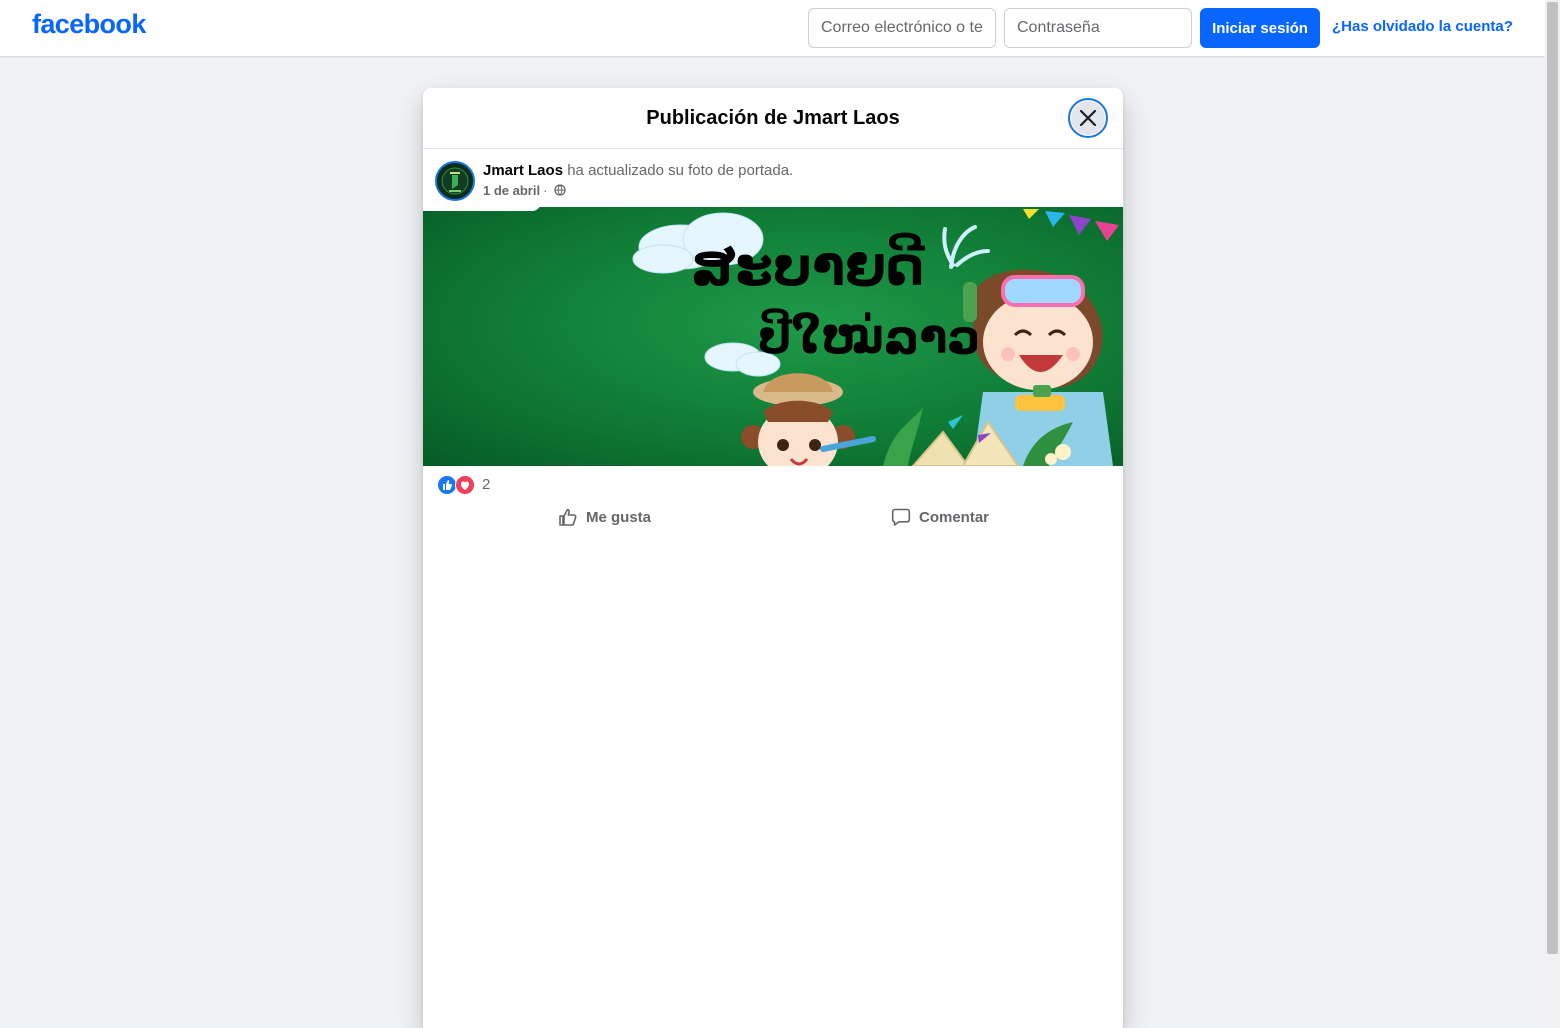 The width and height of the screenshot is (1560, 1028). What do you see at coordinates (619, 517) in the screenshot?
I see `like-label: Me gusta` at bounding box center [619, 517].